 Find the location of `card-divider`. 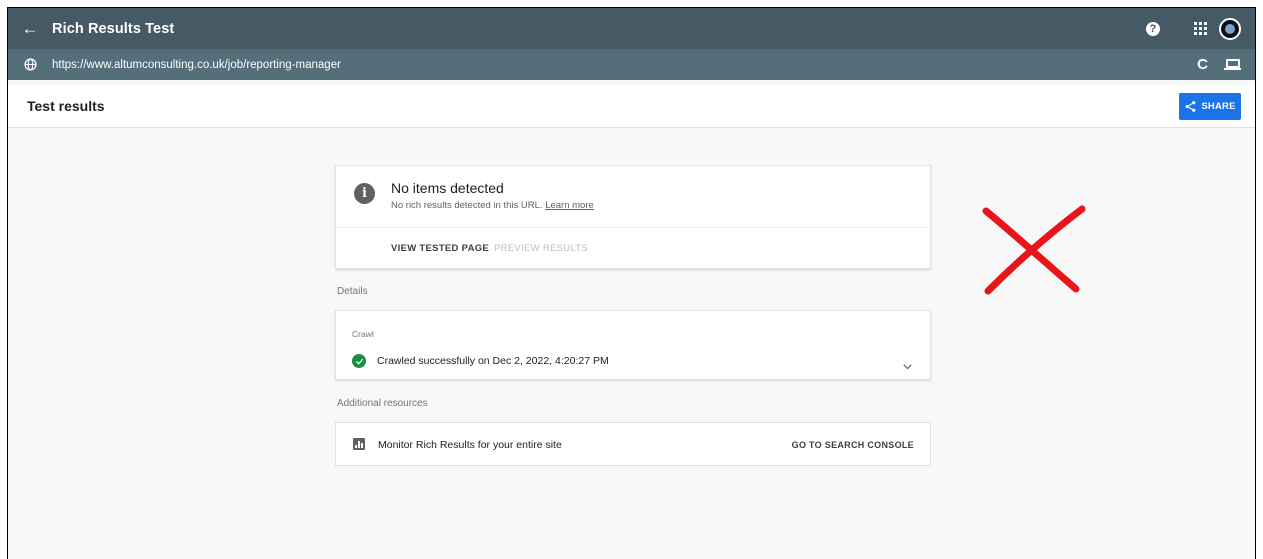

card-divider is located at coordinates (633, 227).